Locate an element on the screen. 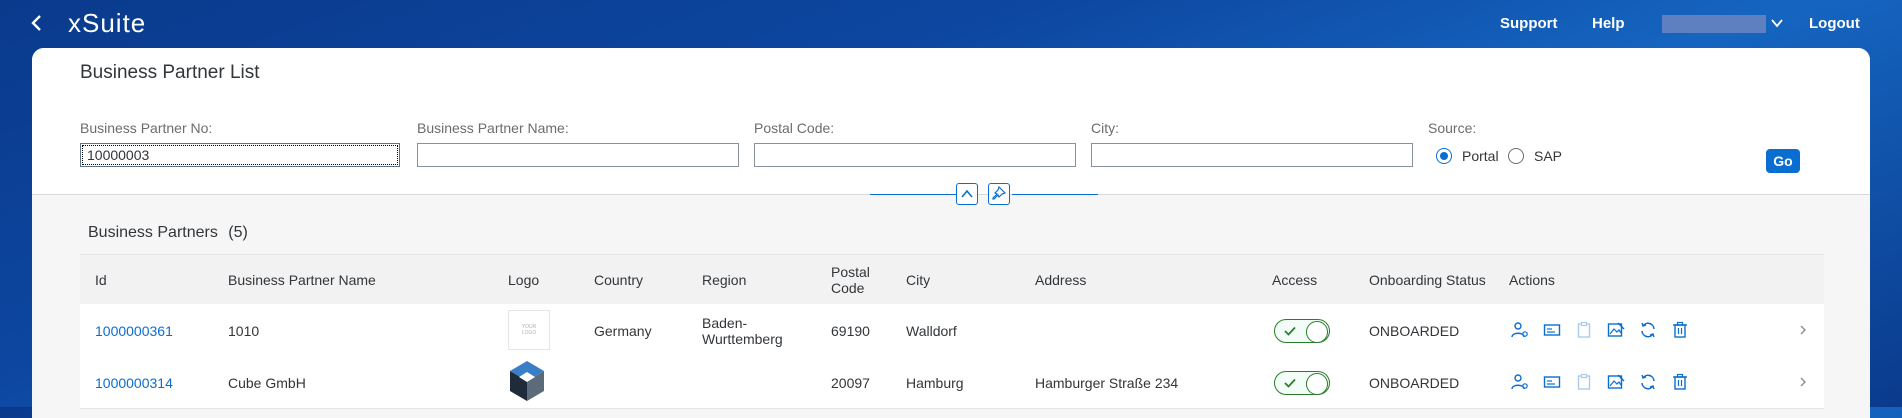 The width and height of the screenshot is (1902, 418). postal-code-input is located at coordinates (915, 155).